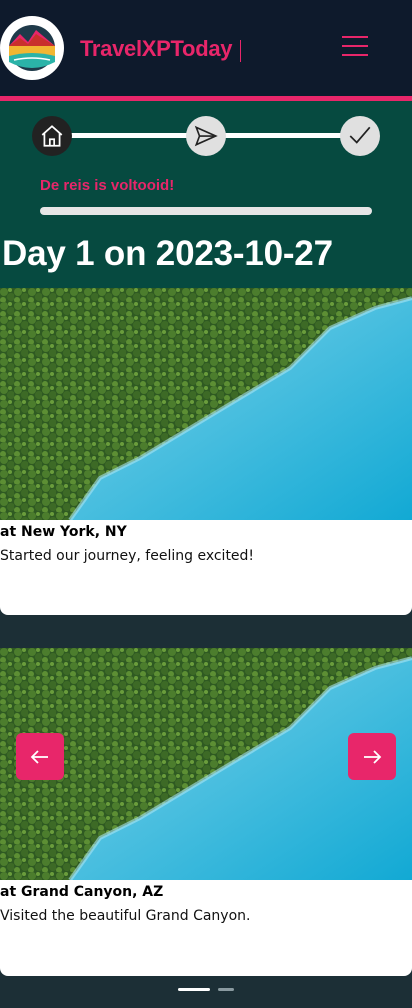 Image resolution: width=412 pixels, height=1008 pixels. I want to click on entry-text: Visited the beautiful Grand Canyon., so click(125, 916).